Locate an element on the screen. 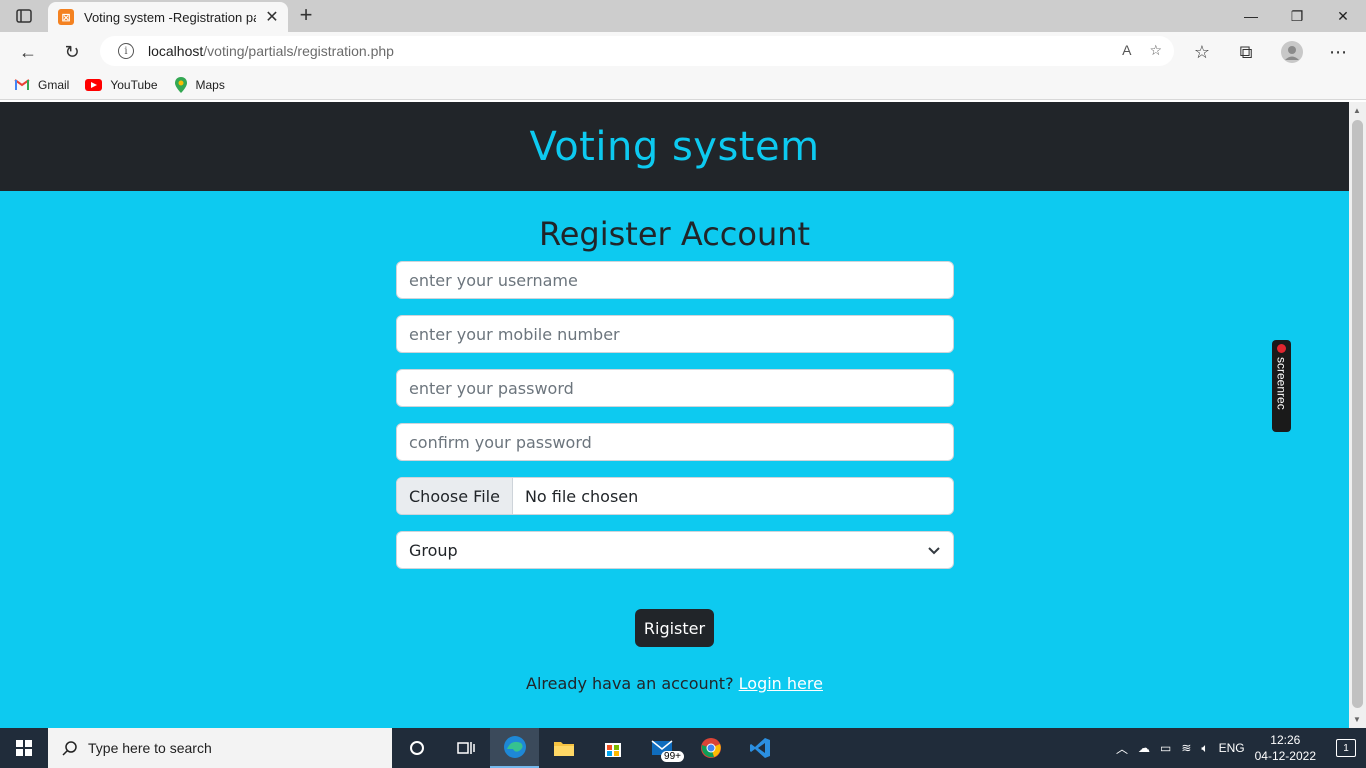 The width and height of the screenshot is (1366, 768). url-path: /voting/partials/registration.php is located at coordinates (298, 51).